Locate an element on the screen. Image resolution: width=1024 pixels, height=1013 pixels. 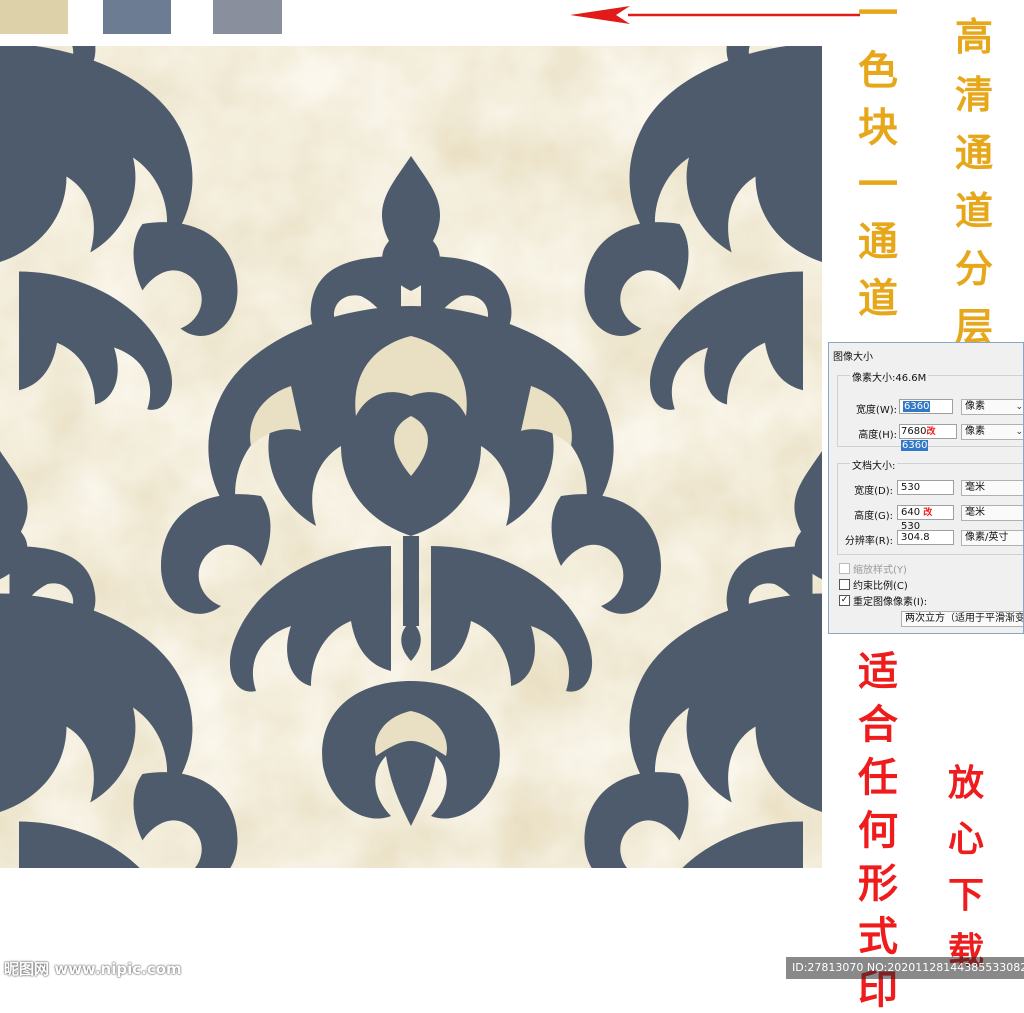
color-swatch-slate-blue is located at coordinates (137, 17).